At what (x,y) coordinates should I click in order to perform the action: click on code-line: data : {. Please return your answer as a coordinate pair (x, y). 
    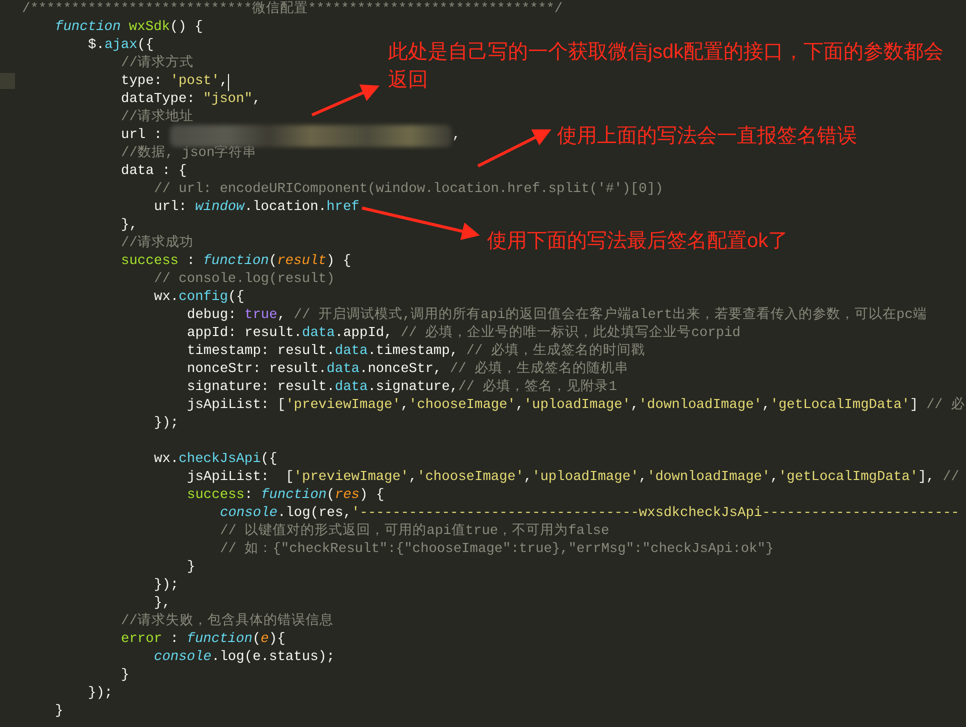
    Looking at the image, I should click on (154, 172).